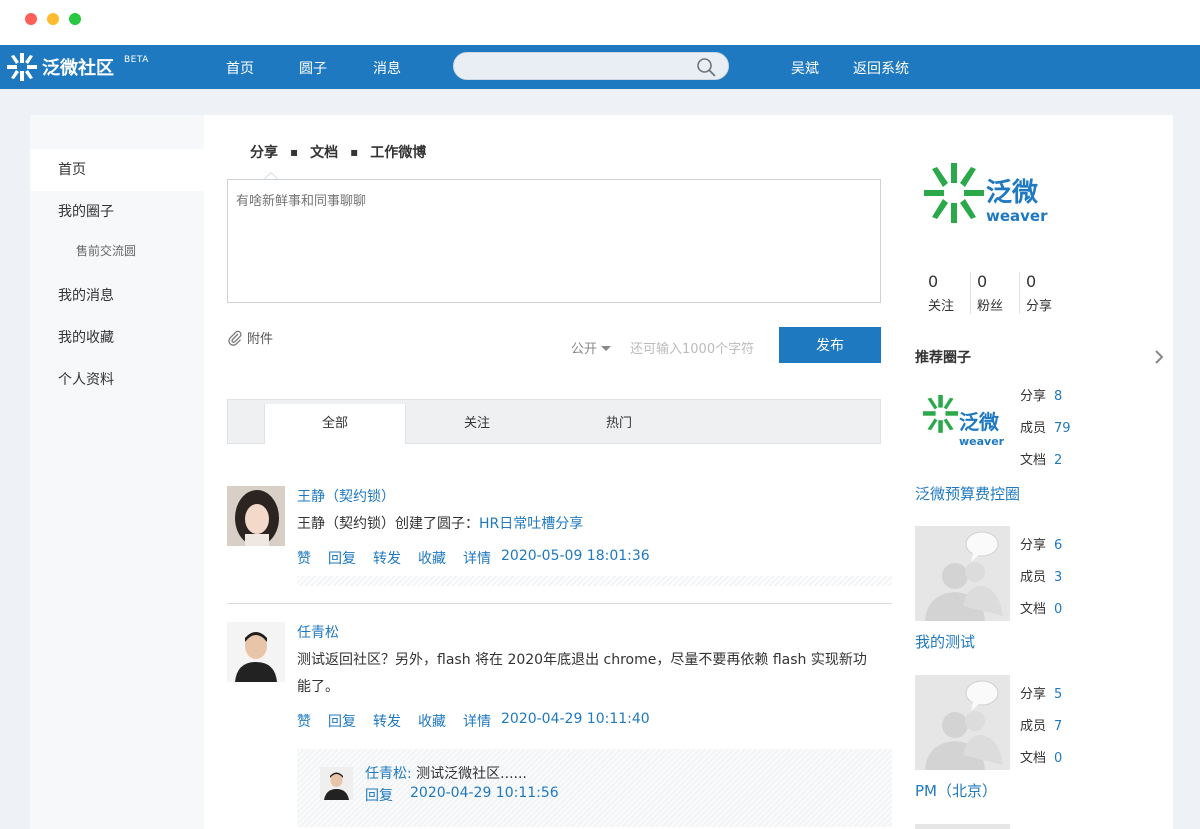 Image resolution: width=1200 pixels, height=829 pixels. I want to click on attach-button: 附件, so click(250, 337).